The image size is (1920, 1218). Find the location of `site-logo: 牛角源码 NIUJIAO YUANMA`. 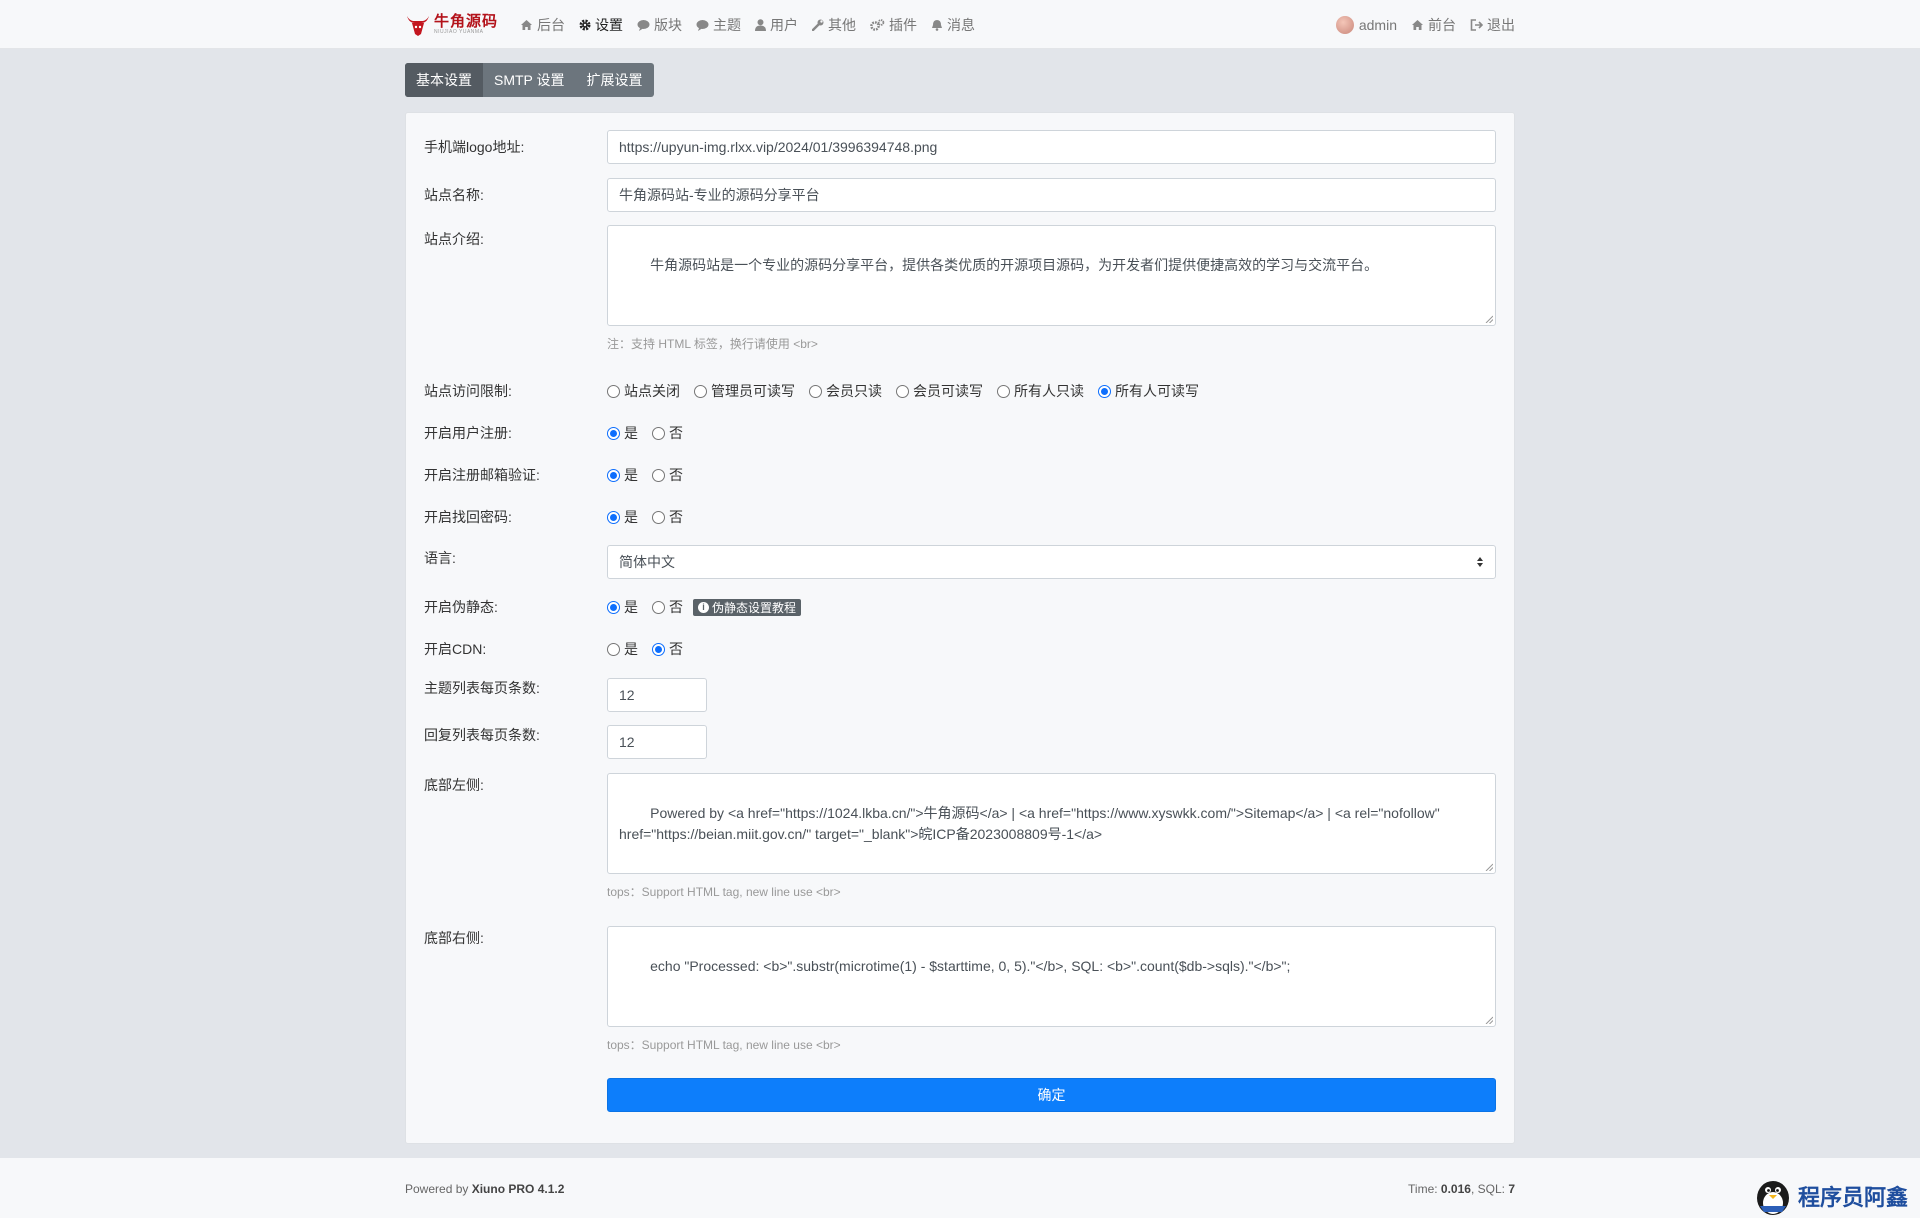

site-logo: 牛角源码 NIUJIAO YUANMA is located at coordinates (451, 25).